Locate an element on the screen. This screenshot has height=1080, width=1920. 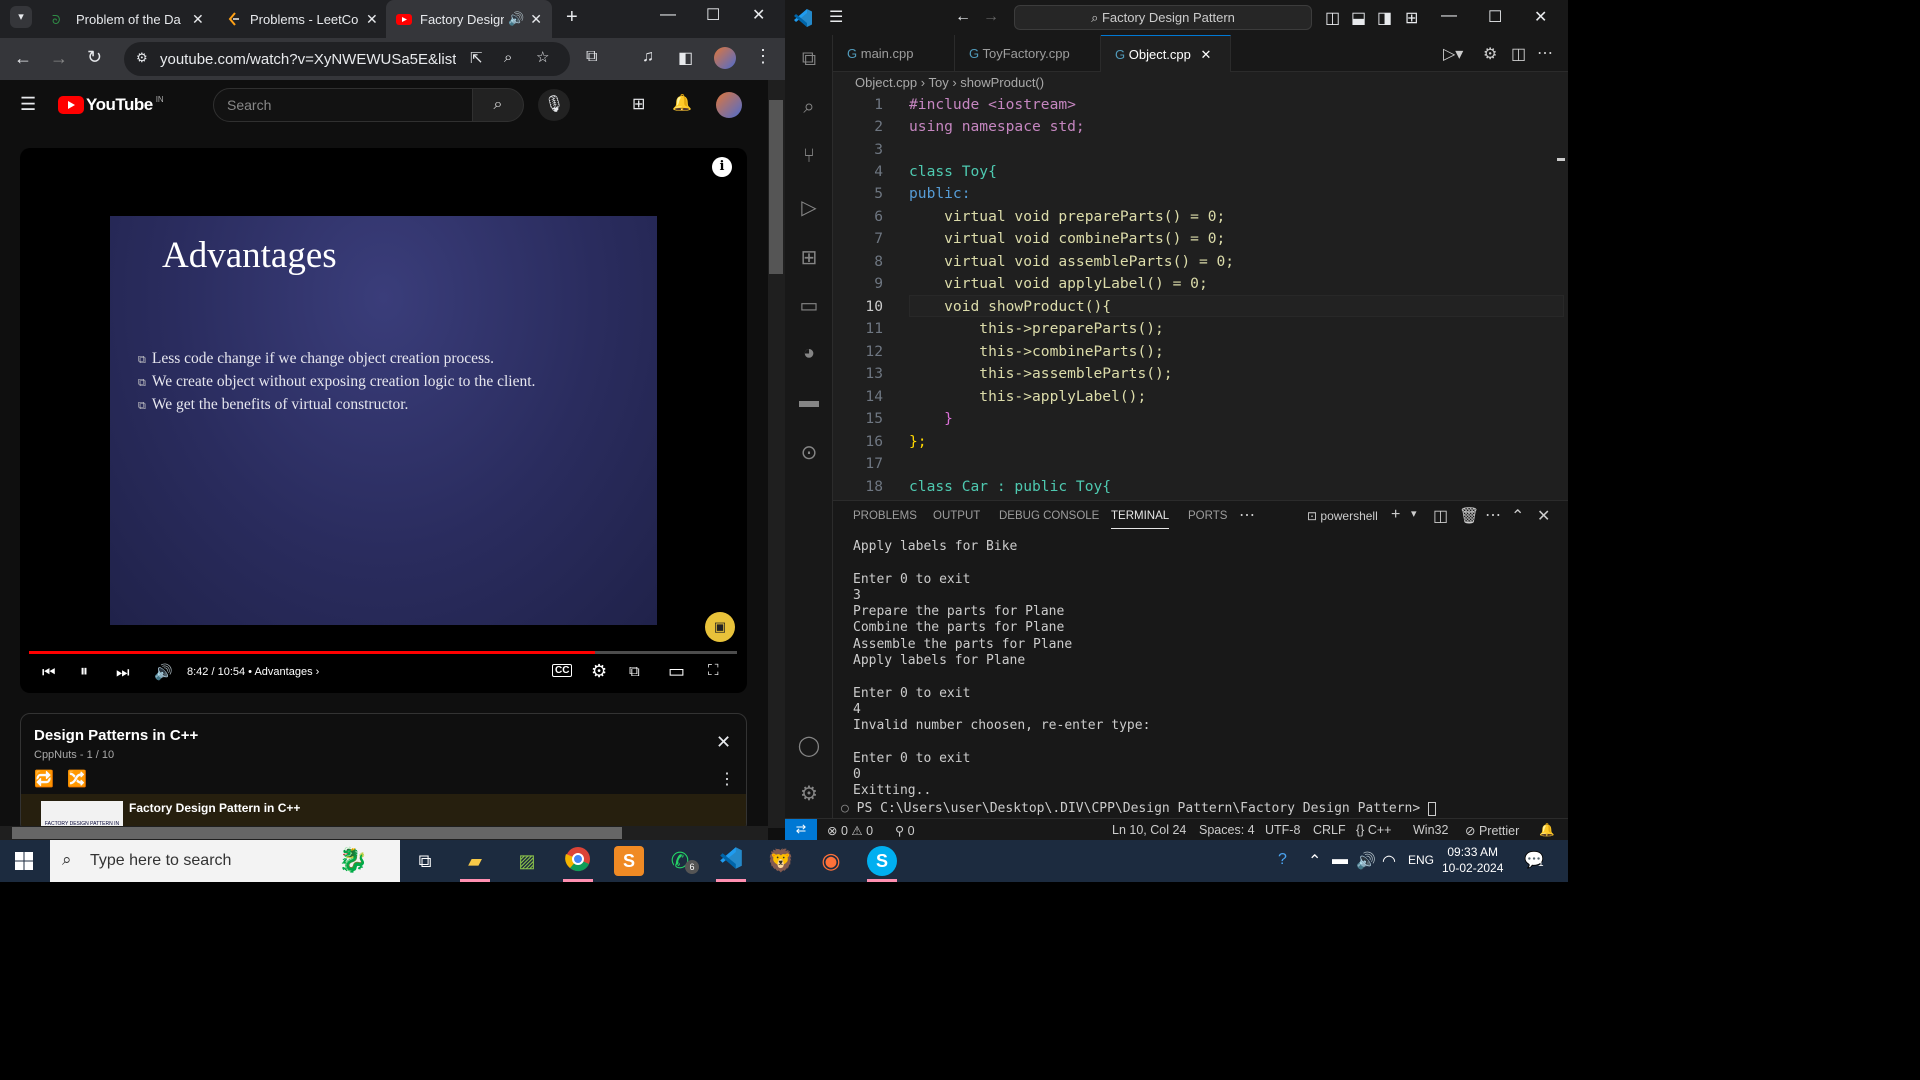
channel-watermark-icon: ▣ is located at coordinates (720, 627).